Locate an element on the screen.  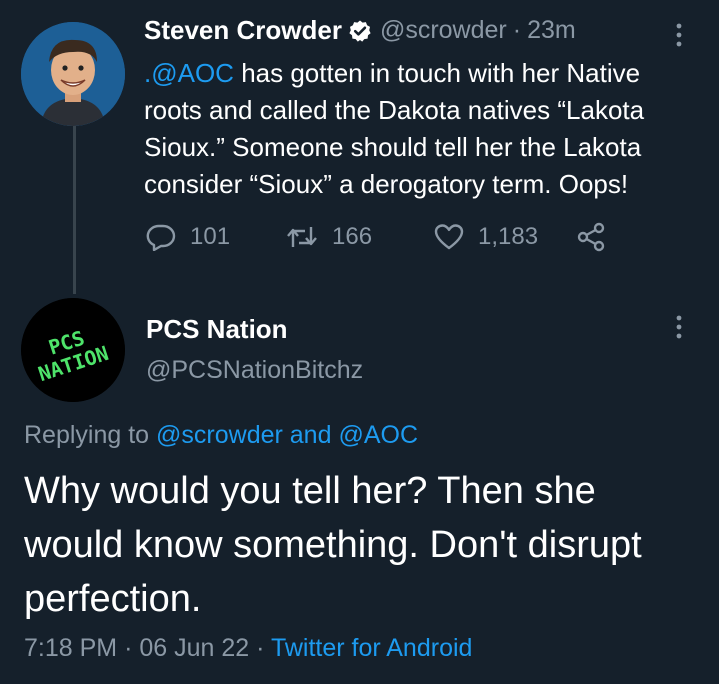
source-link: Twitter for Android is located at coordinates (371, 648).